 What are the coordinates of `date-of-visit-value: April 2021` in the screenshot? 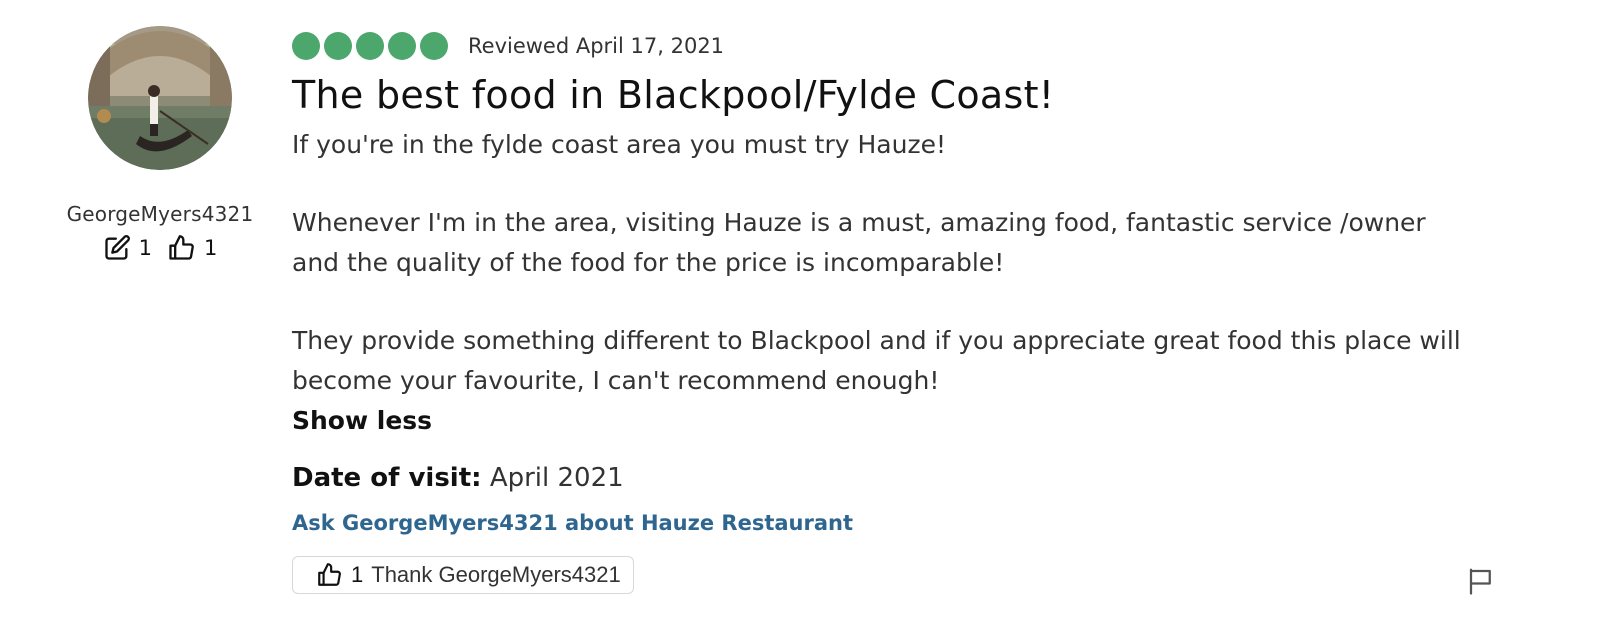 It's located at (556, 478).